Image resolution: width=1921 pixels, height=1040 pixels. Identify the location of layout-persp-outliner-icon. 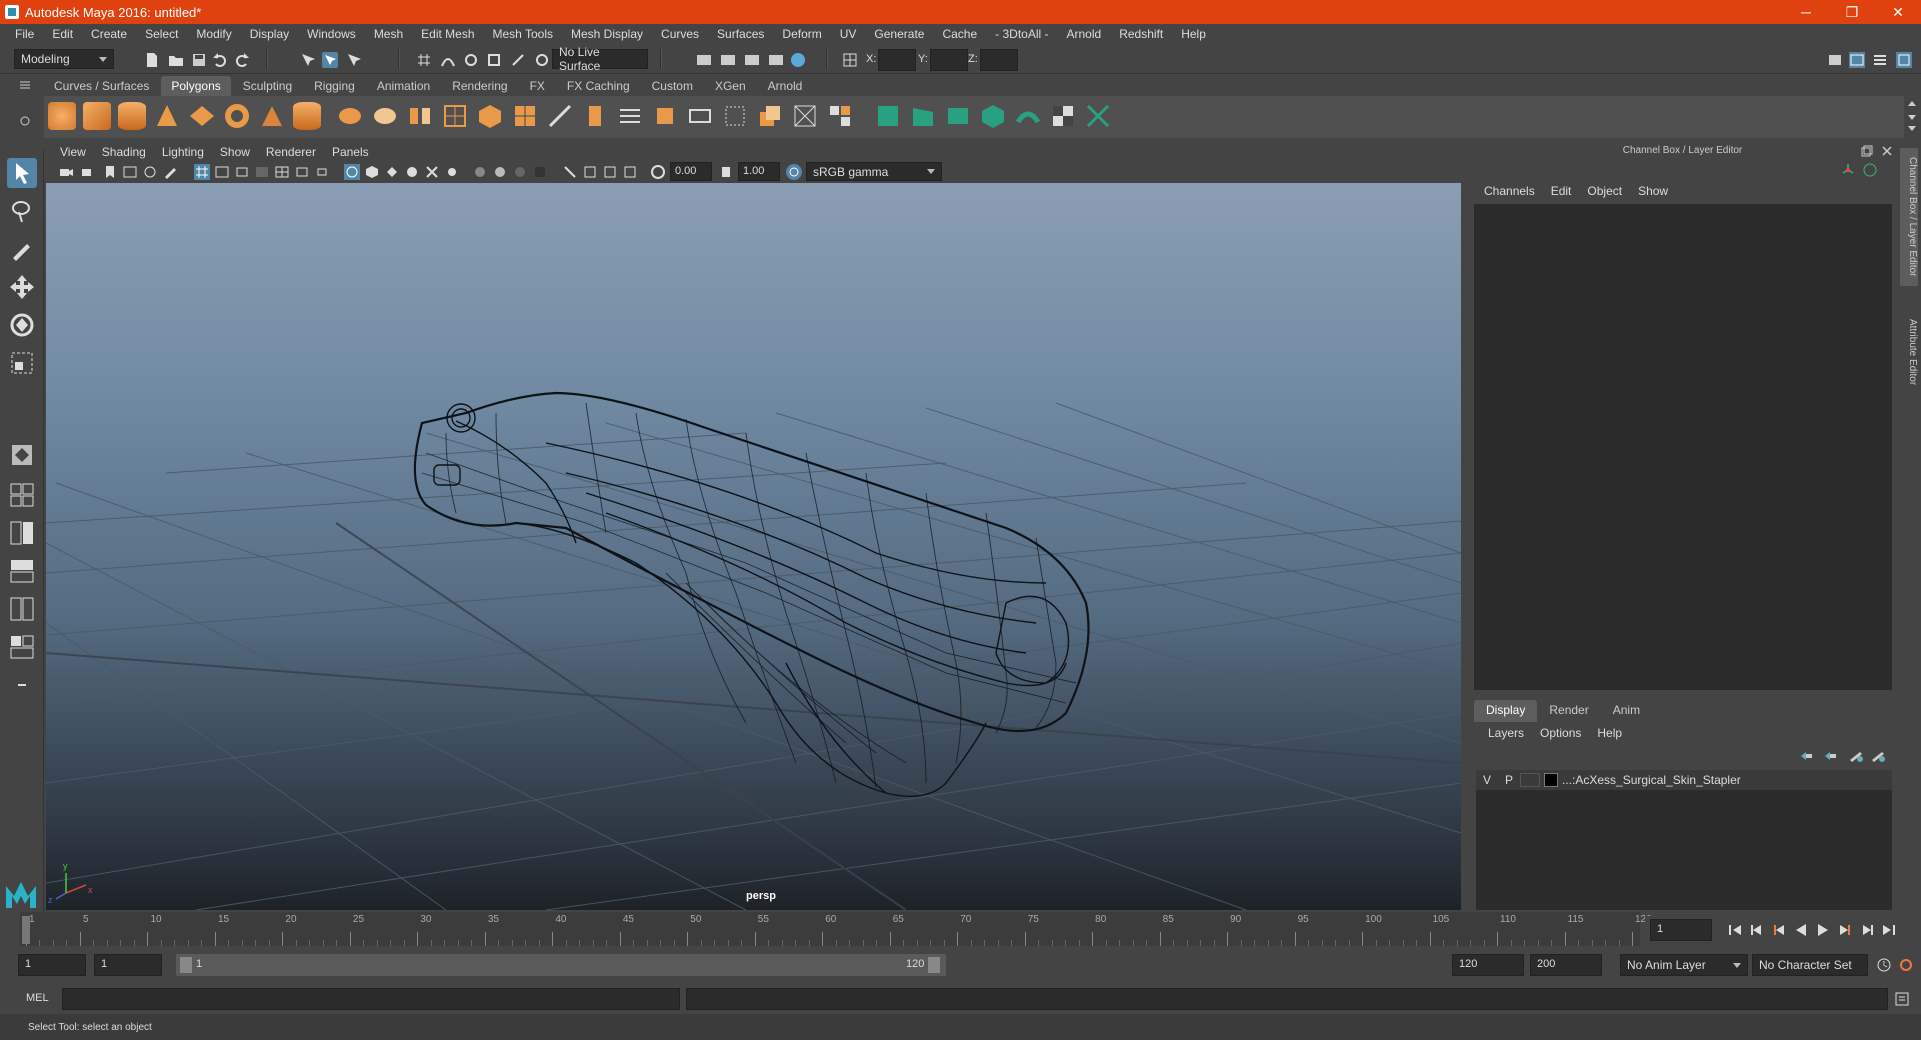
(22, 533).